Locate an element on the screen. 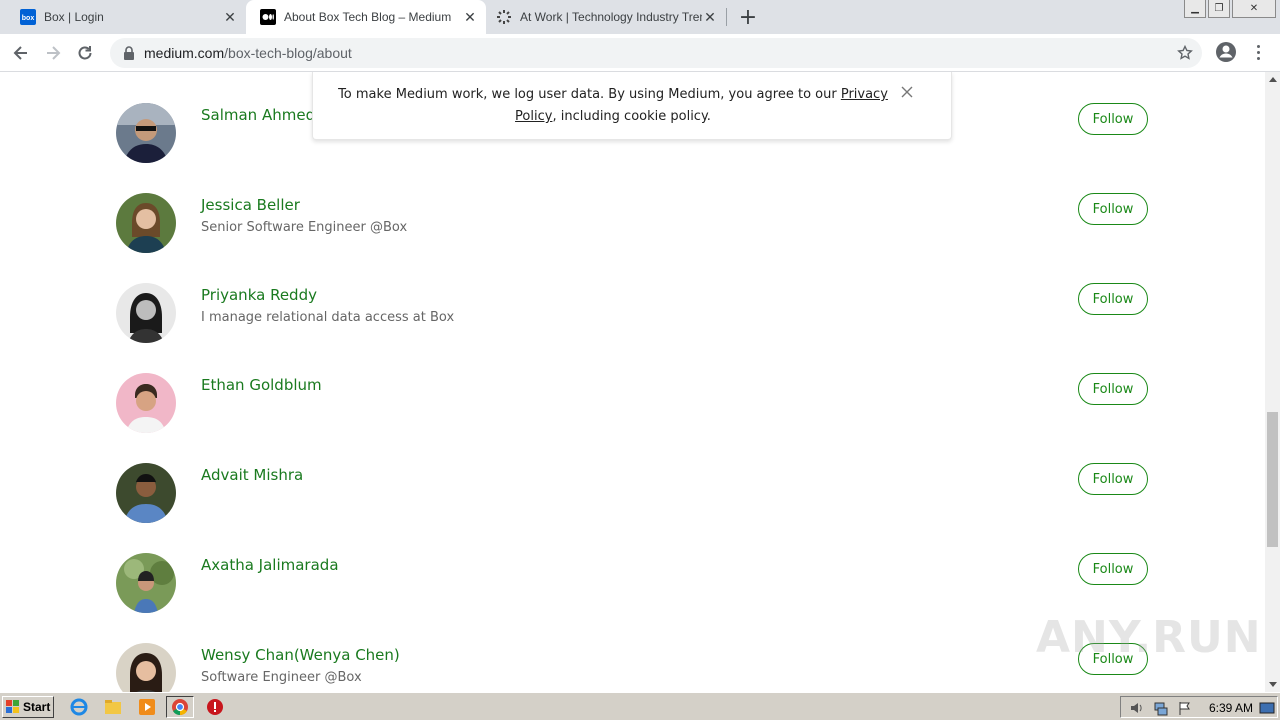  member-name: Priyanka Reddy is located at coordinates (259, 295).